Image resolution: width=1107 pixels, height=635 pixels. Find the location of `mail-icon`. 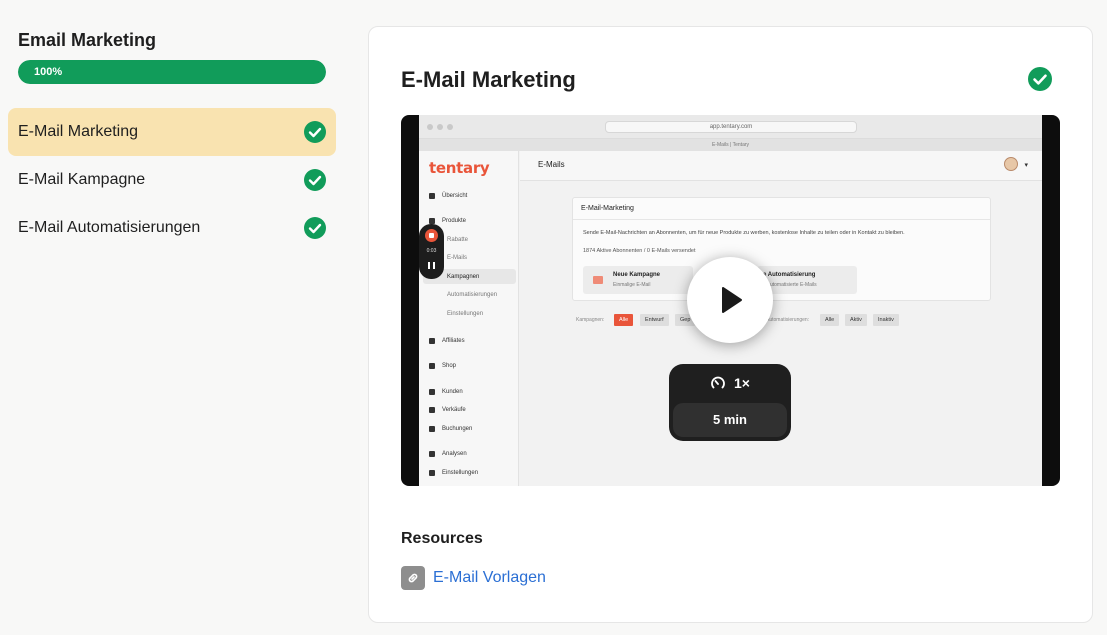

mail-icon is located at coordinates (598, 280).